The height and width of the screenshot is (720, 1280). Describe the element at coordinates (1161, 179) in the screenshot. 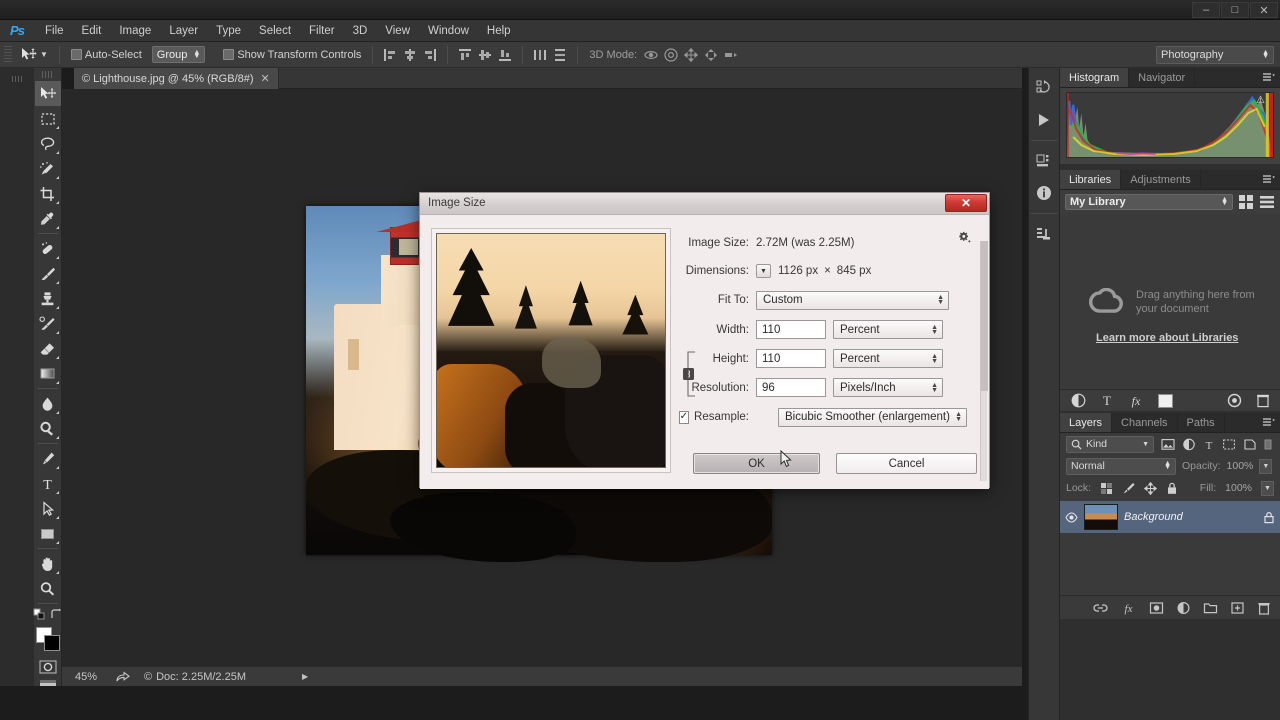

I see `tab-adjustments: Adjustments` at that location.